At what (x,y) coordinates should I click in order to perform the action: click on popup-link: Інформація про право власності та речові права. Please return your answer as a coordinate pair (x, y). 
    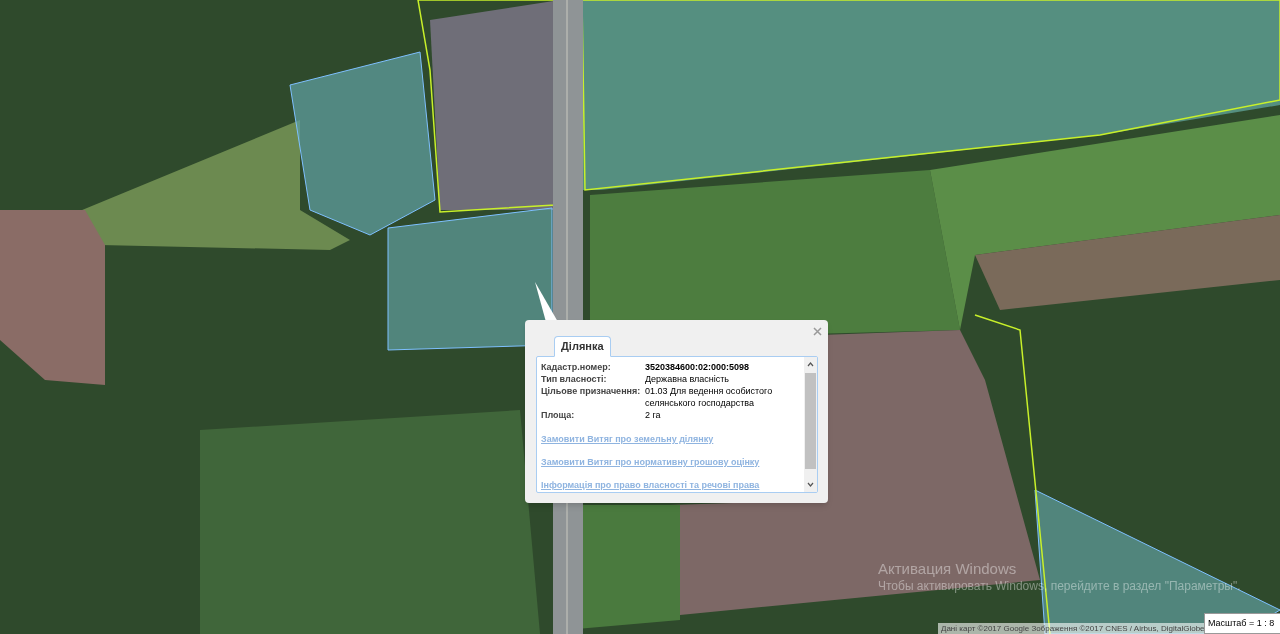
    Looking at the image, I should click on (650, 485).